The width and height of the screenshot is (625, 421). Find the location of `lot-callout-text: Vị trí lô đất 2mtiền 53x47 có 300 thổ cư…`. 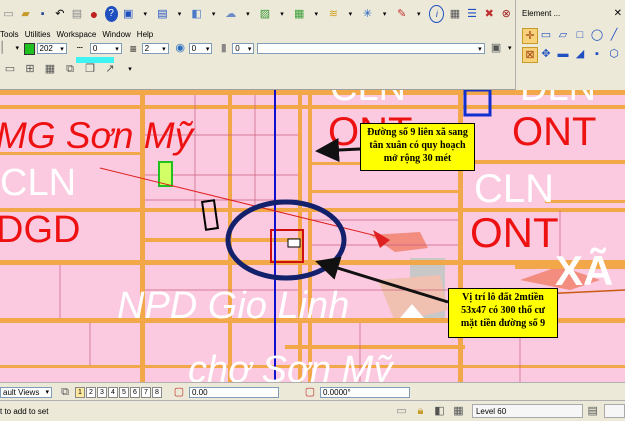

lot-callout-text: Vị trí lô đất 2mtiền 53x47 có 300 thổ cư… is located at coordinates (503, 310).